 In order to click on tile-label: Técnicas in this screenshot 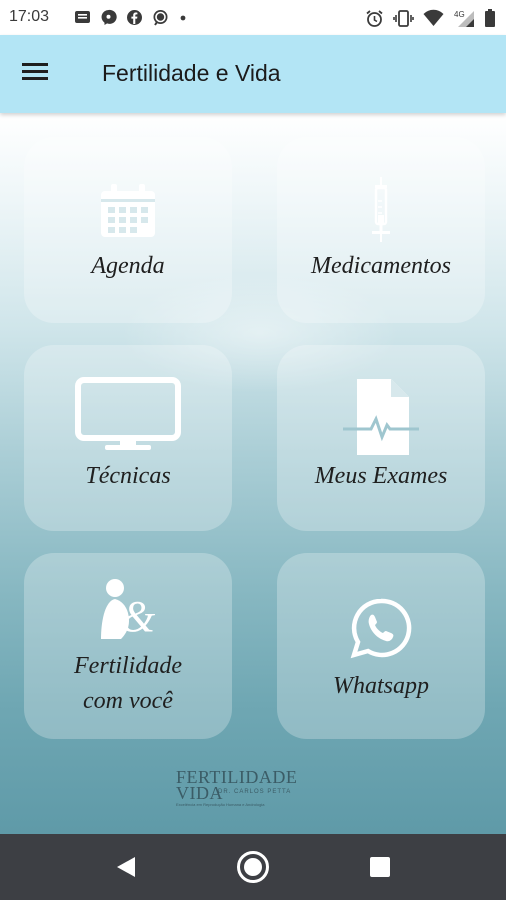, I will do `click(128, 476)`.